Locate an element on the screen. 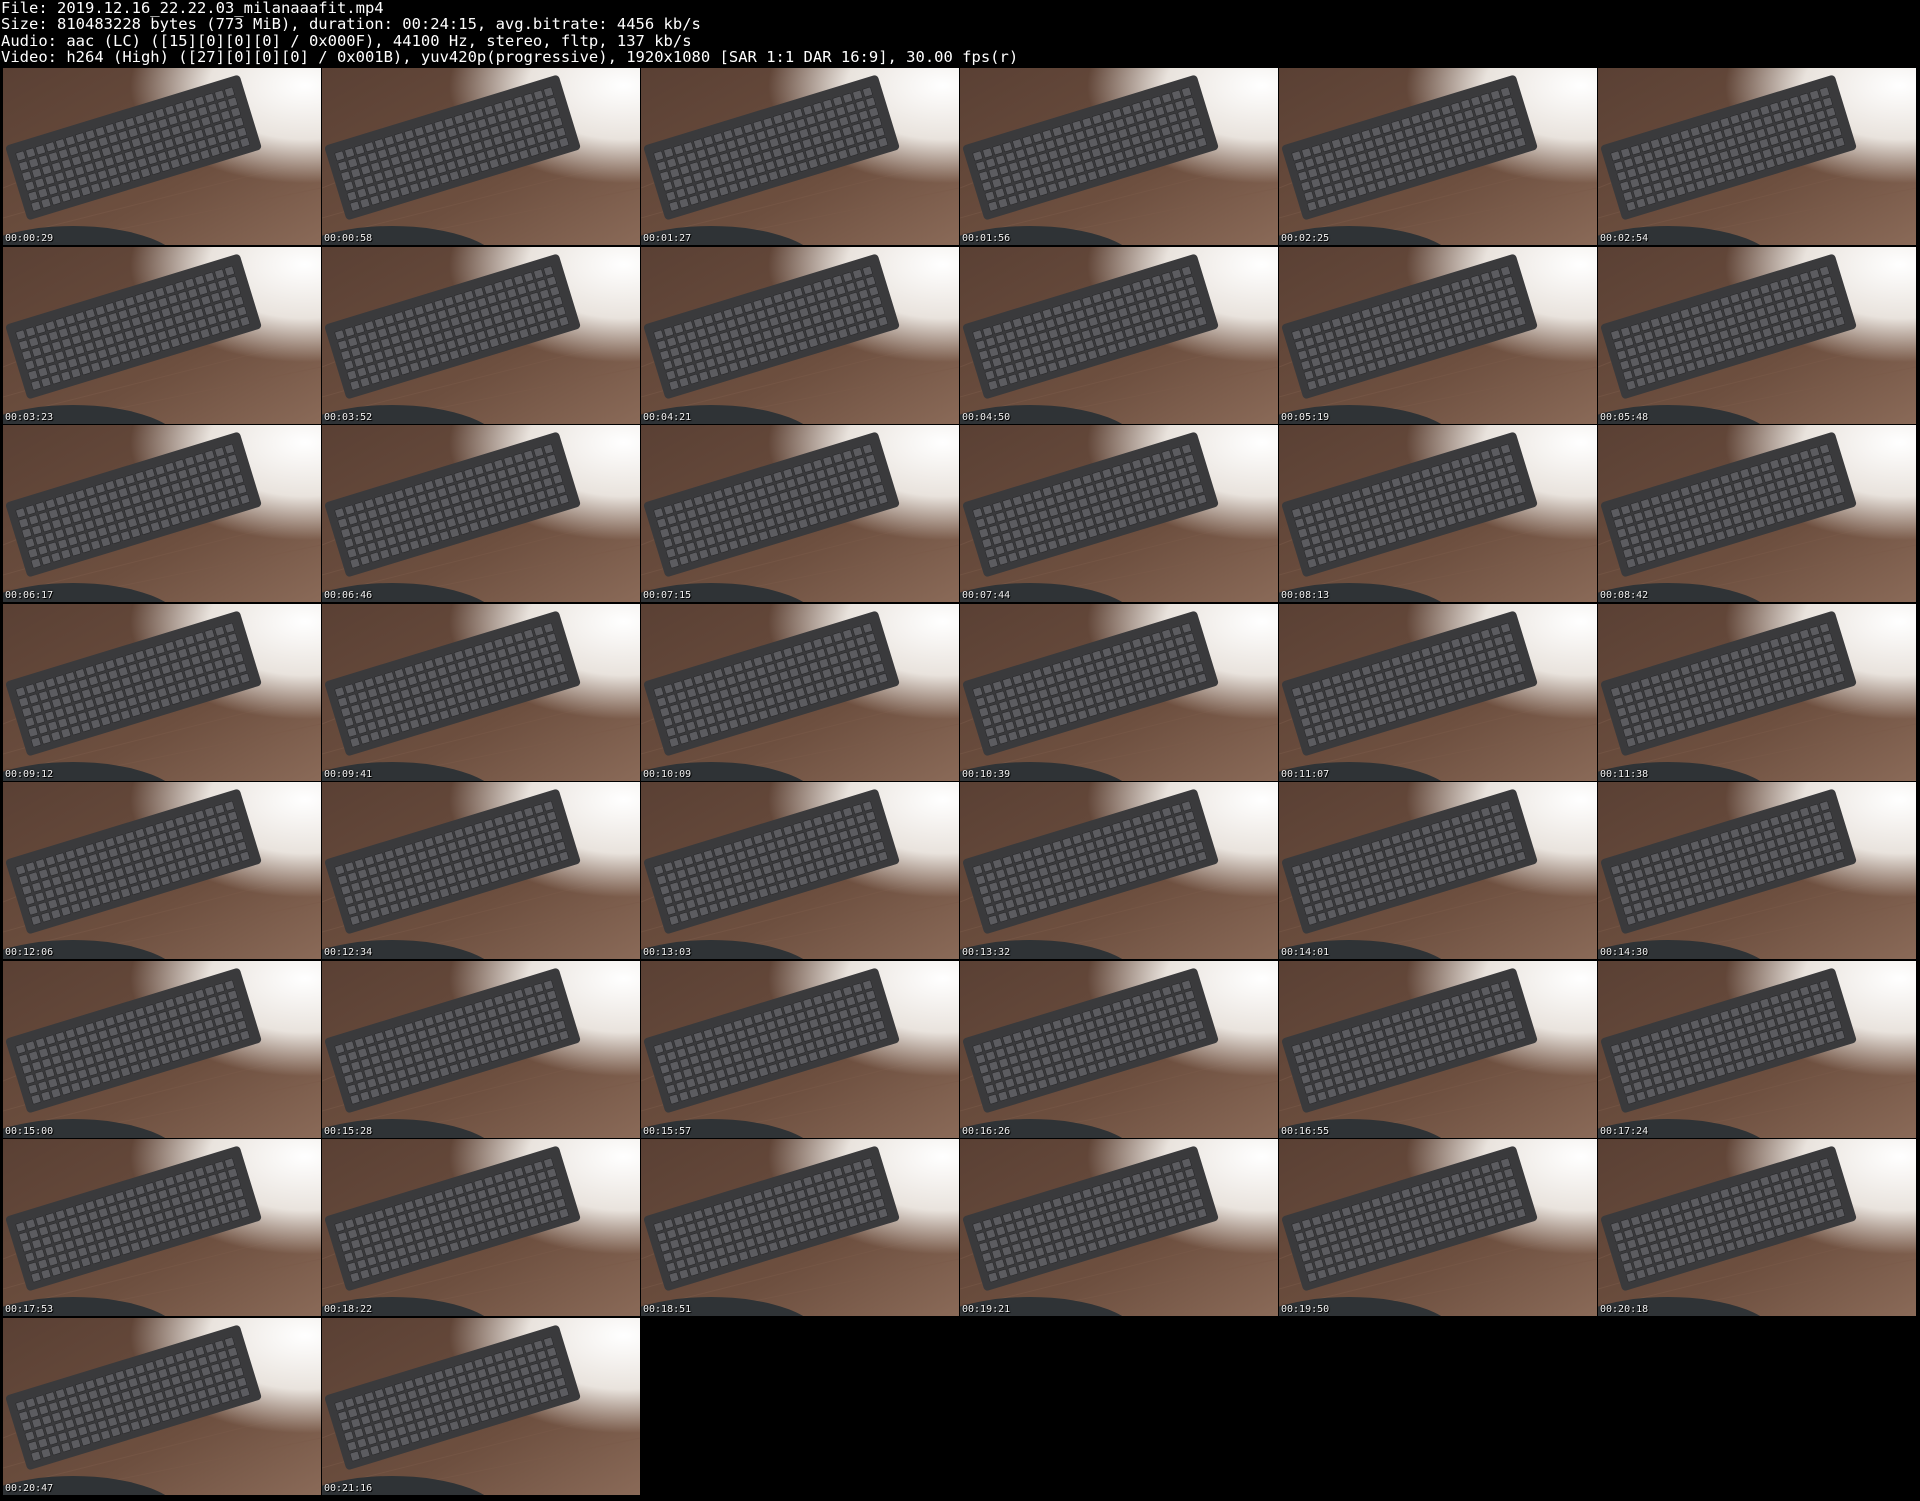 The height and width of the screenshot is (1501, 1920). video-thumbnail: 00:00:58 is located at coordinates (481, 156).